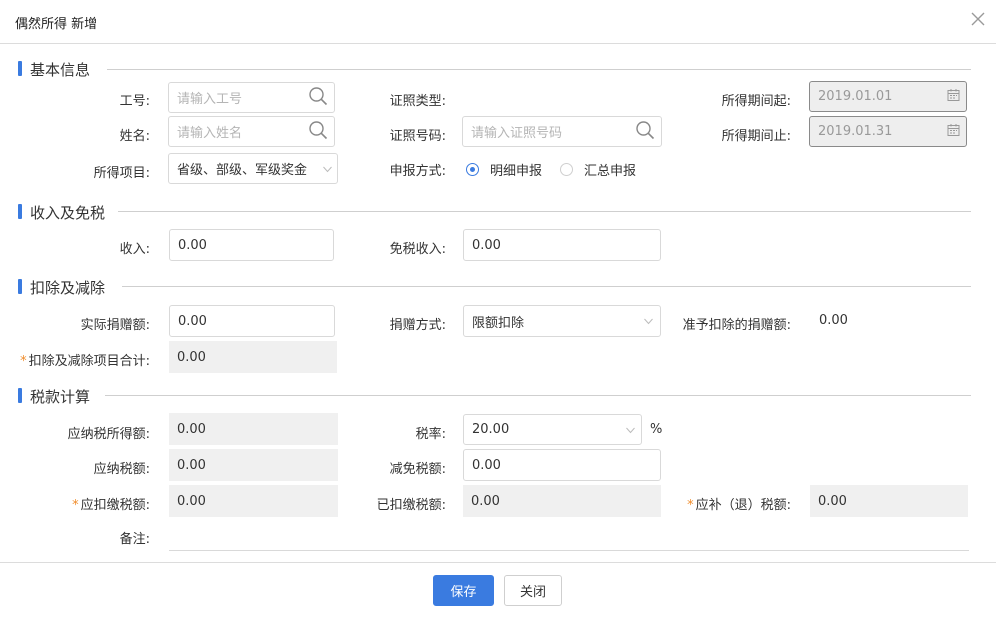 The width and height of the screenshot is (996, 617). Describe the element at coordinates (253, 501) in the screenshot. I see `withholding-field: 0.00` at that location.